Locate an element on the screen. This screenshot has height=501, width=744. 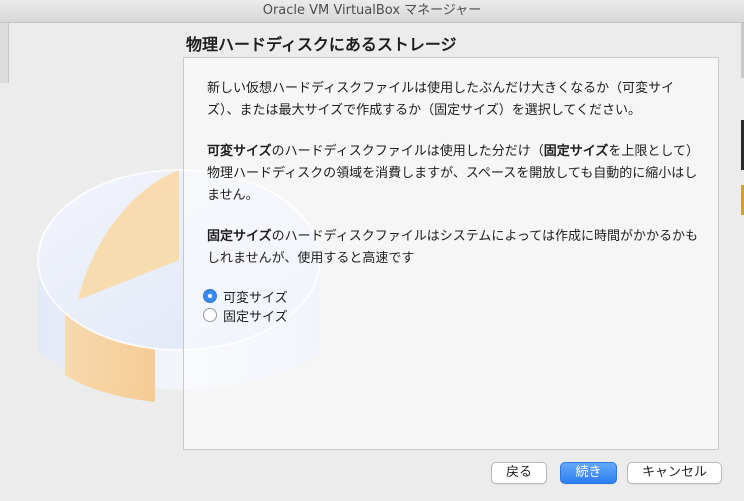
dynamic-term: 可変サイズ is located at coordinates (239, 151).